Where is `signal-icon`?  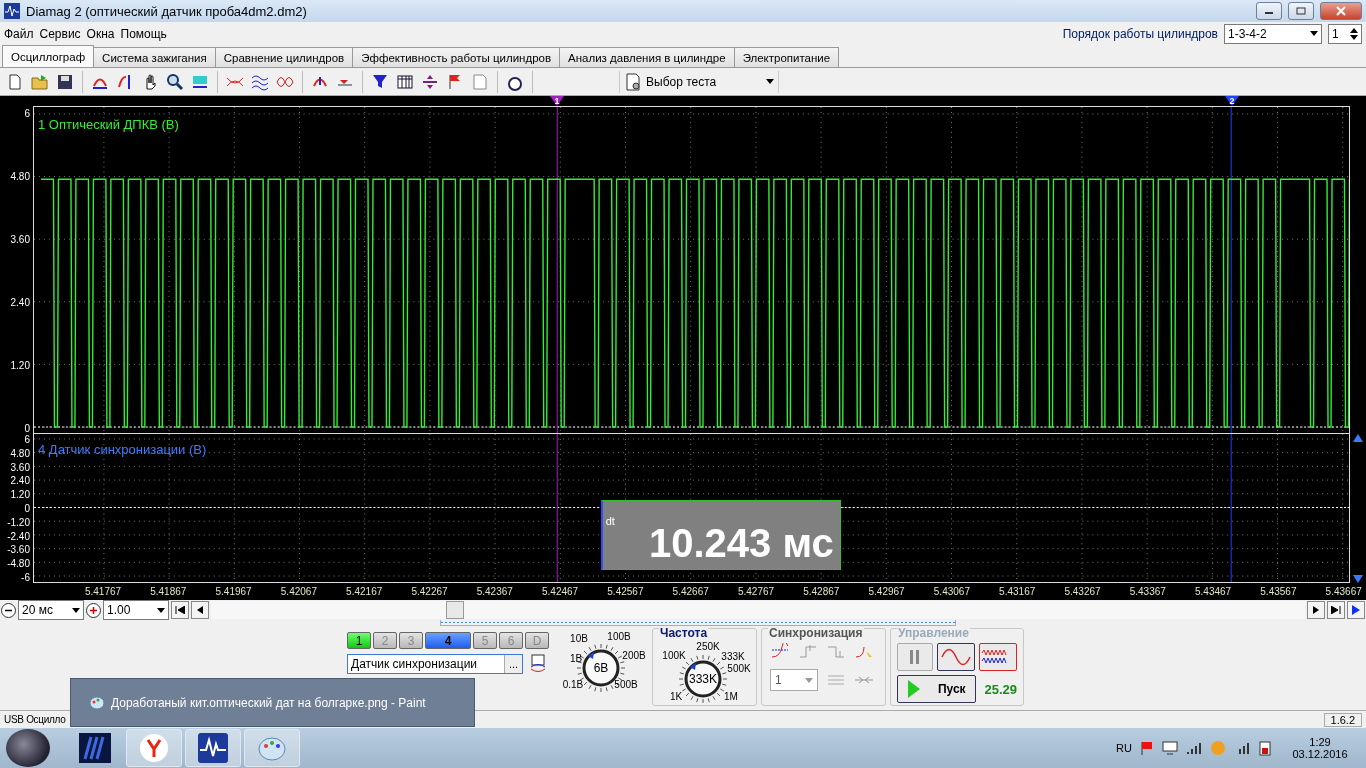 signal-icon is located at coordinates (1194, 748).